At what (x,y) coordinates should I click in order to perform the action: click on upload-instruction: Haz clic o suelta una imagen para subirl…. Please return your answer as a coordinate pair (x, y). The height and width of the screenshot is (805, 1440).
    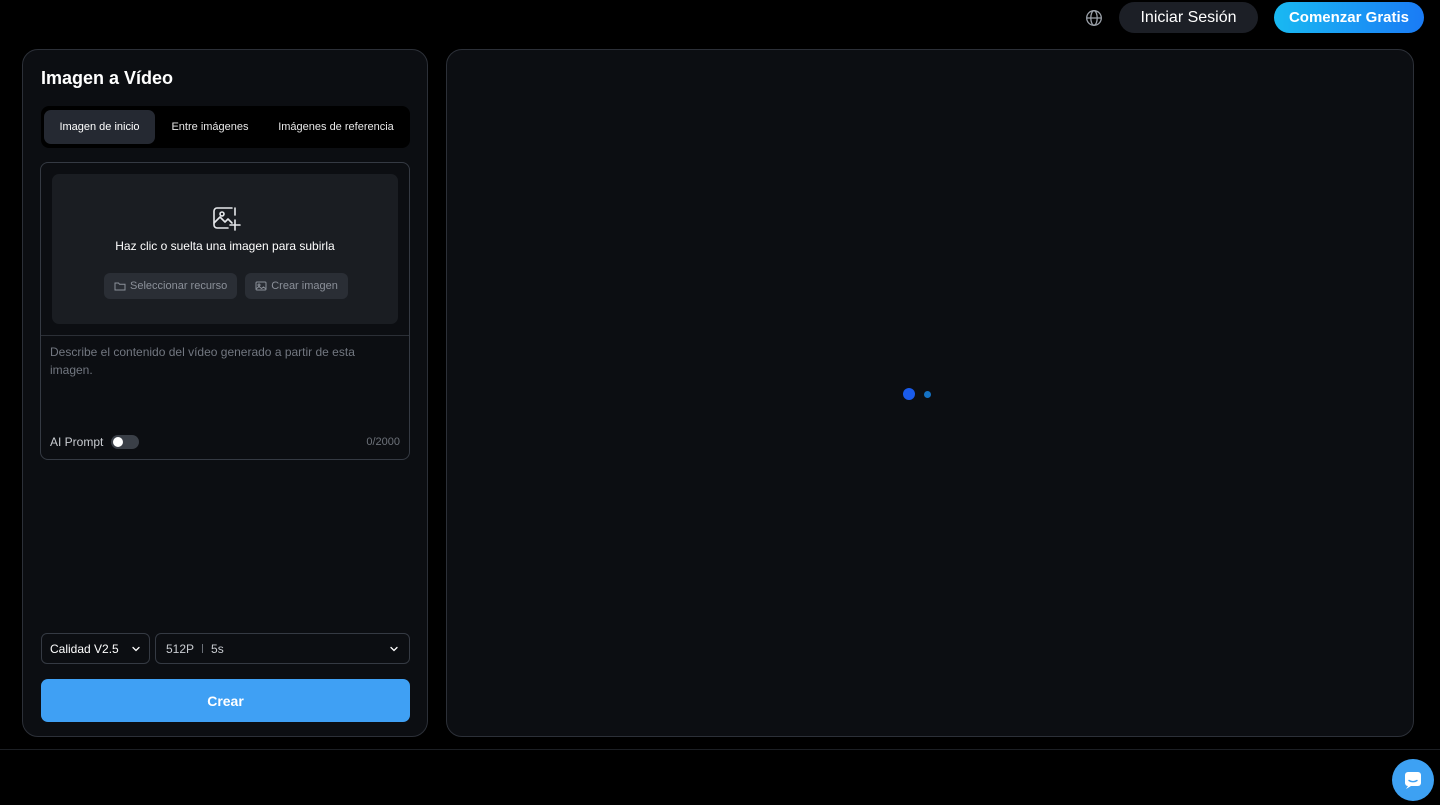
    Looking at the image, I should click on (225, 246).